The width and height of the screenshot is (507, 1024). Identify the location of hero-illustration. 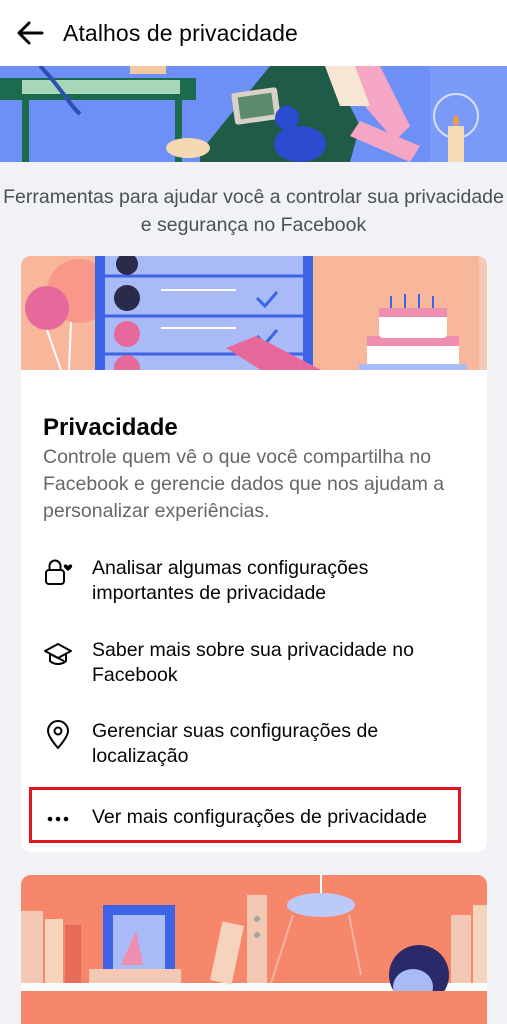
(253, 114).